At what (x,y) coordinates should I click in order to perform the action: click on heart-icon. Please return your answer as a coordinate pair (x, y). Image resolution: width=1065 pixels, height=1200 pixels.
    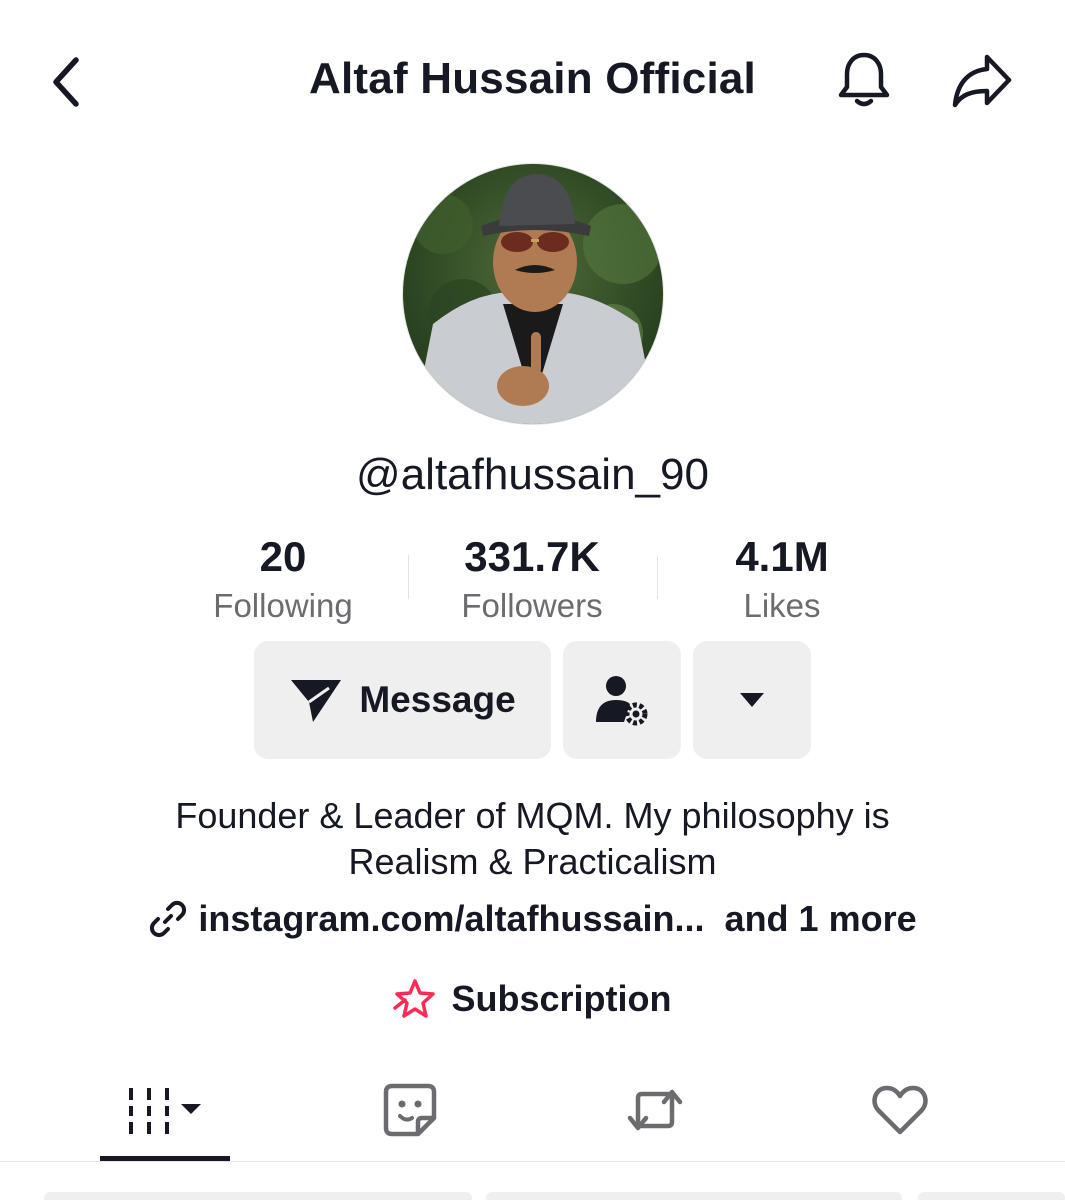
    Looking at the image, I should click on (900, 1110).